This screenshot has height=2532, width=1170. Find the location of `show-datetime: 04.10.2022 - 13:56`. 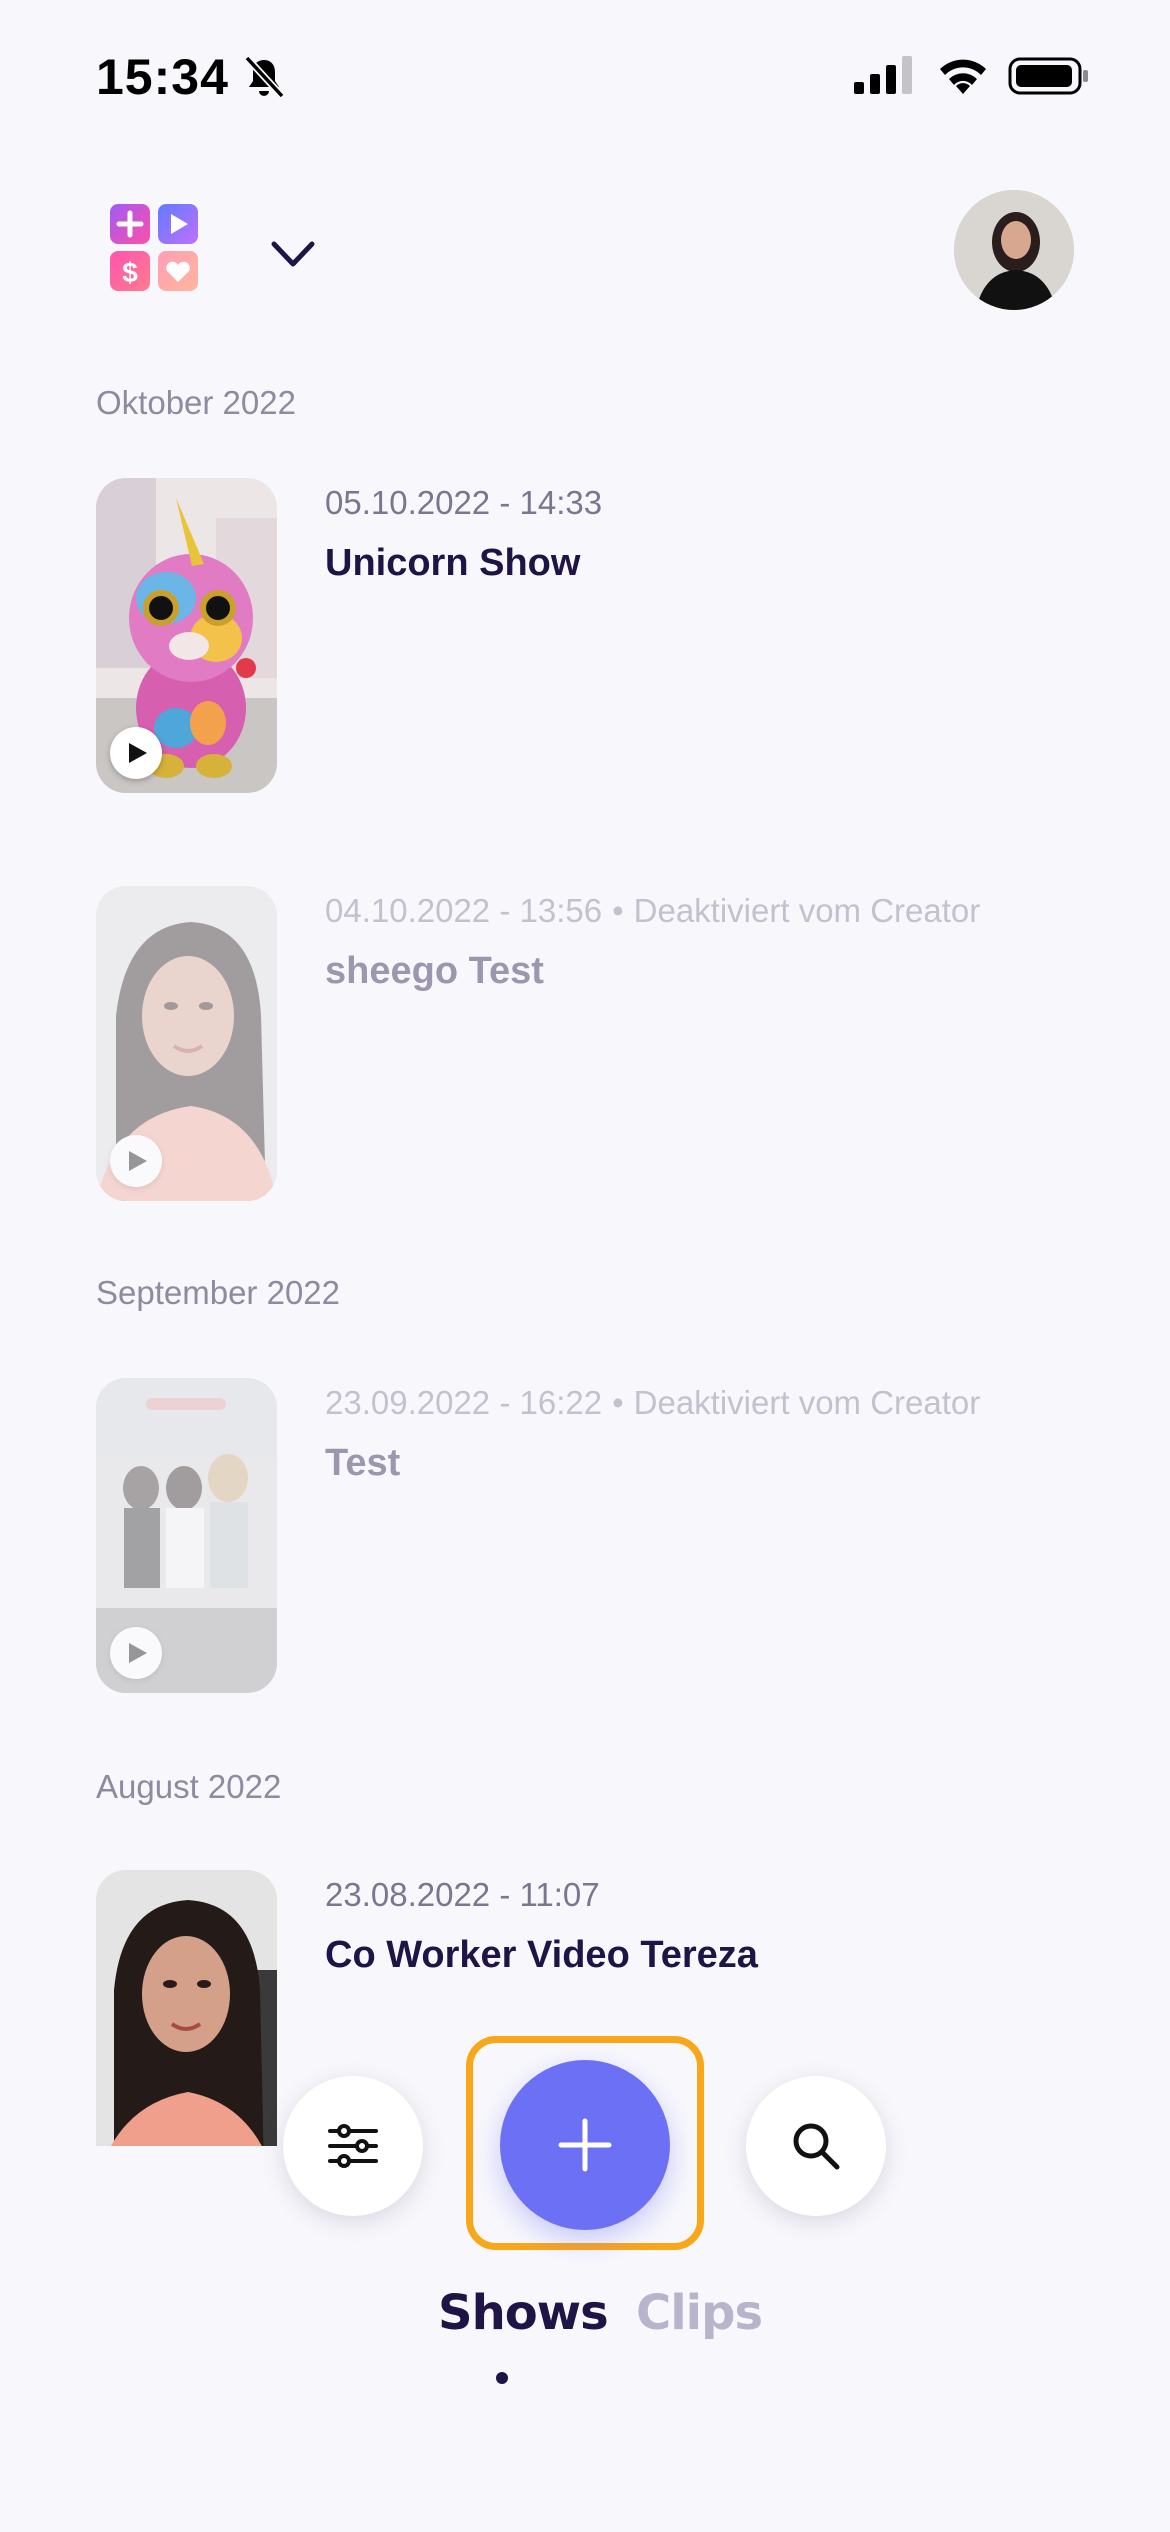

show-datetime: 04.10.2022 - 13:56 is located at coordinates (464, 910).